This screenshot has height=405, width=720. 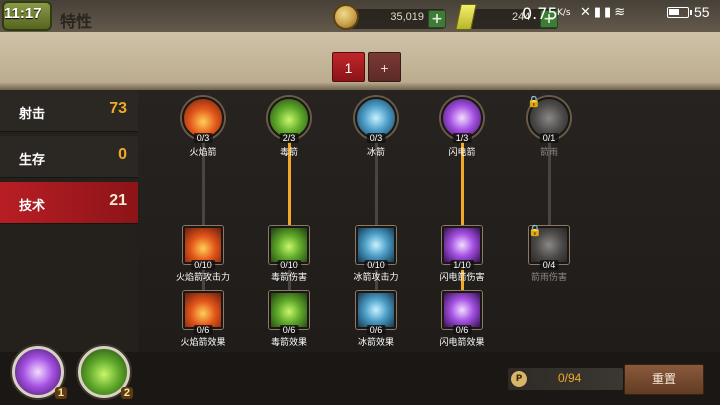 I want to click on skill-node-fire-arrow-attack: 0/10 火焰箭攻击力, so click(x=203, y=254).